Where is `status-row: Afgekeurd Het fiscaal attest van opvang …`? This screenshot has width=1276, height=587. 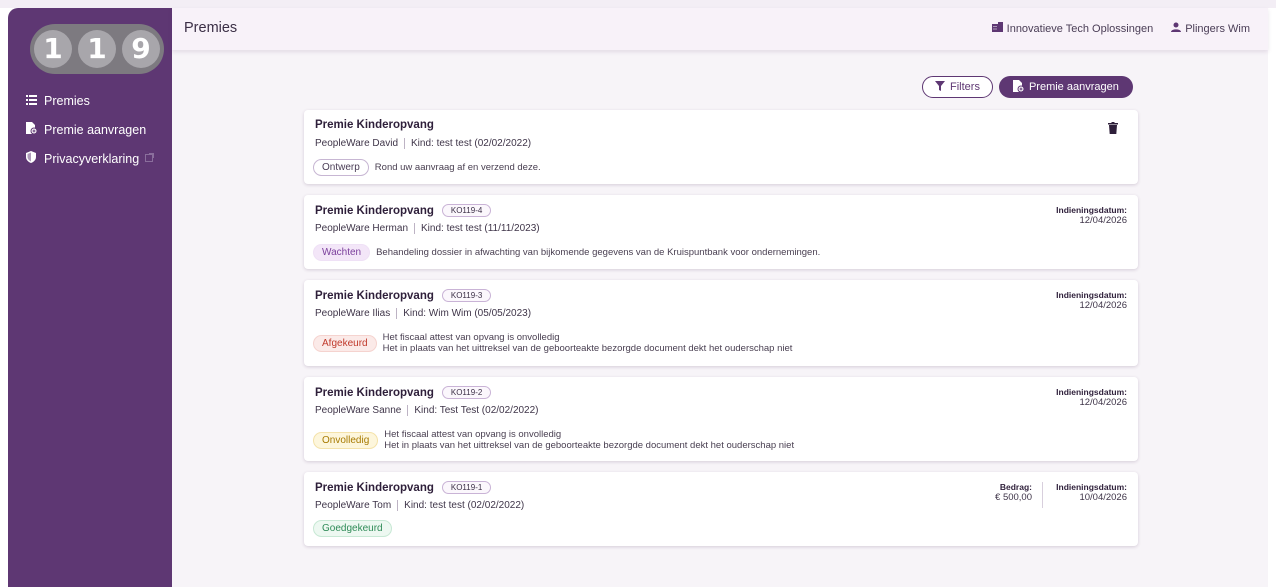 status-row: Afgekeurd Het fiscaal attest van opvang … is located at coordinates (552, 343).